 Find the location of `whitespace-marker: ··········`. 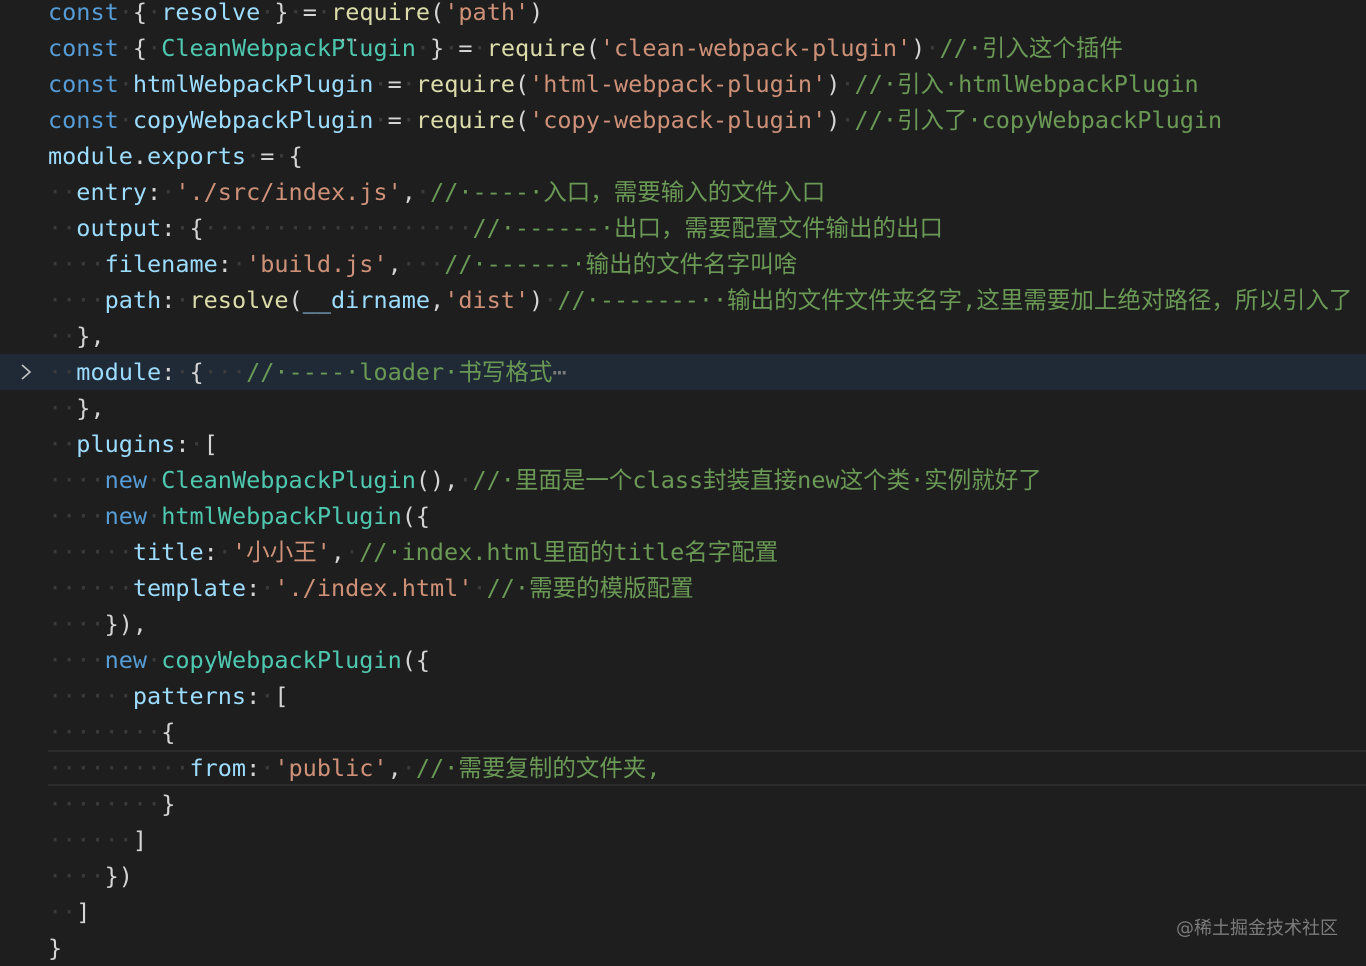

whitespace-marker: ·········· is located at coordinates (119, 768).